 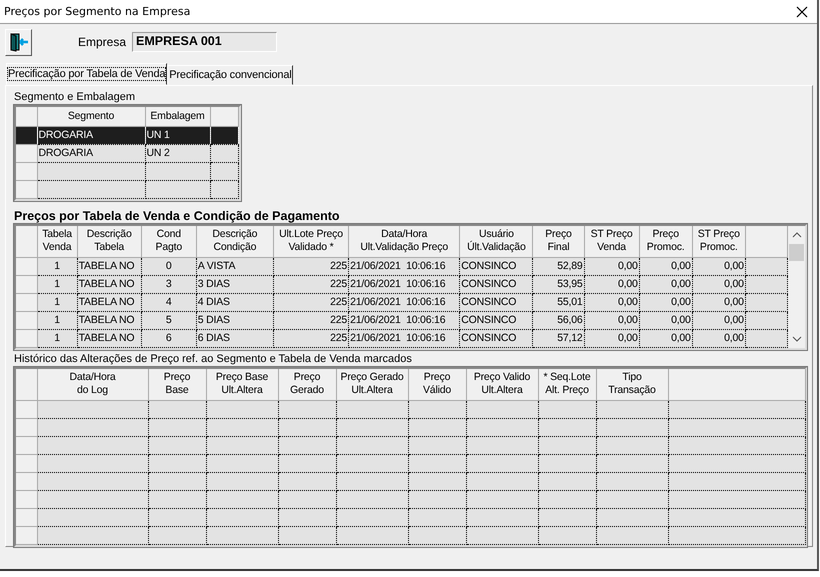 I want to click on column-header: Preço Final, so click(x=558, y=242).